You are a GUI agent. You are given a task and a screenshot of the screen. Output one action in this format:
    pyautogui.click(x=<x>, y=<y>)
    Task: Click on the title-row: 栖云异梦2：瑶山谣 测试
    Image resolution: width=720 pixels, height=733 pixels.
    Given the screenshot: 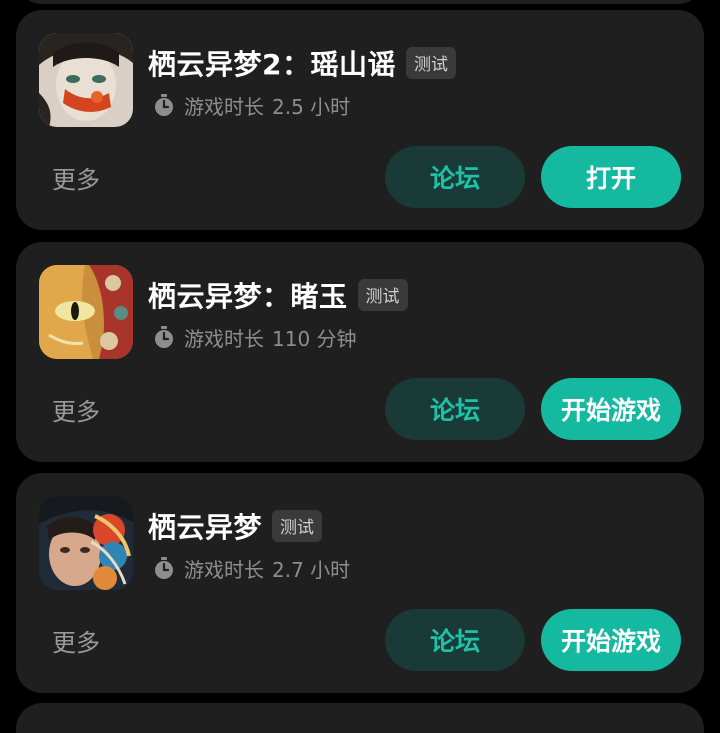 What is the action you would take?
    pyautogui.click(x=302, y=63)
    